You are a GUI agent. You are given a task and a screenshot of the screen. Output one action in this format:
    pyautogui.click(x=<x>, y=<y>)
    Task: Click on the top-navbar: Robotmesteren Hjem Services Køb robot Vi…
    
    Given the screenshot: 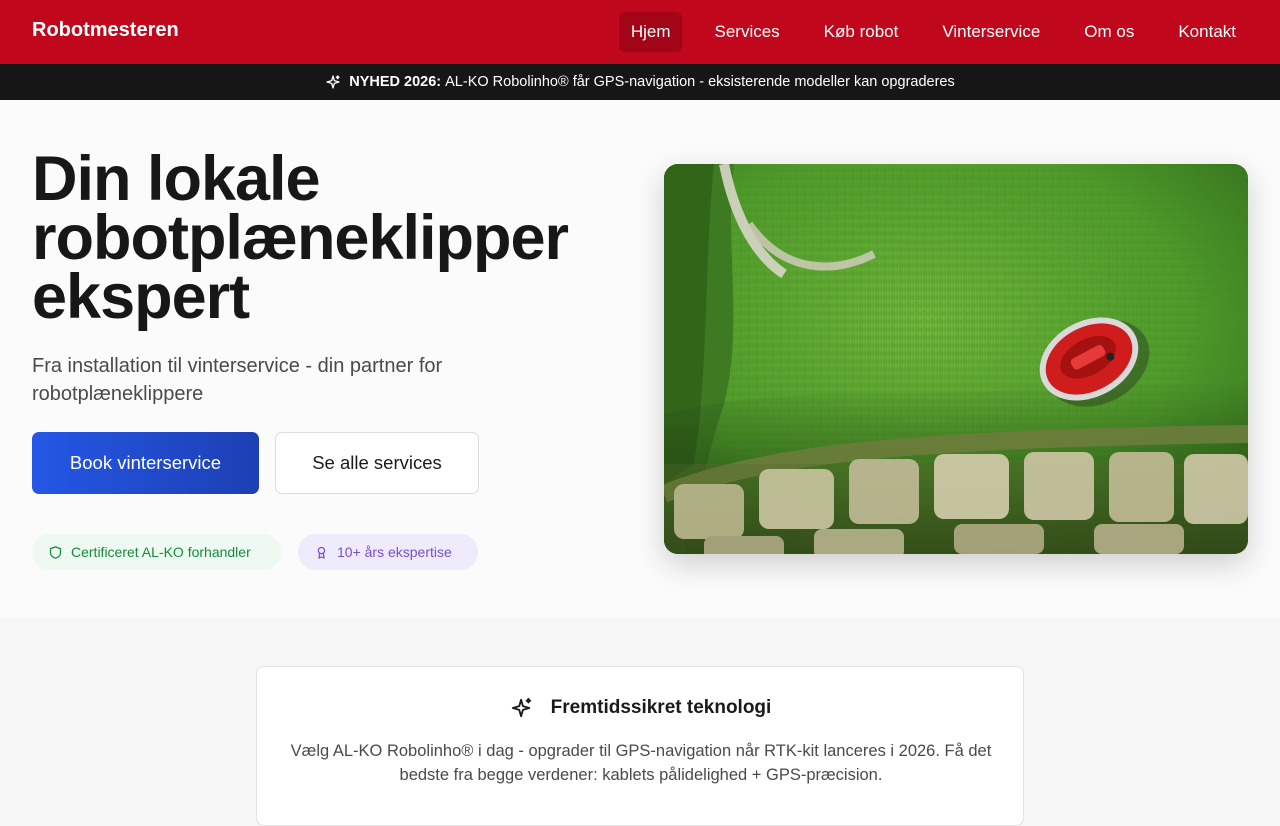 What is the action you would take?
    pyautogui.click(x=640, y=32)
    